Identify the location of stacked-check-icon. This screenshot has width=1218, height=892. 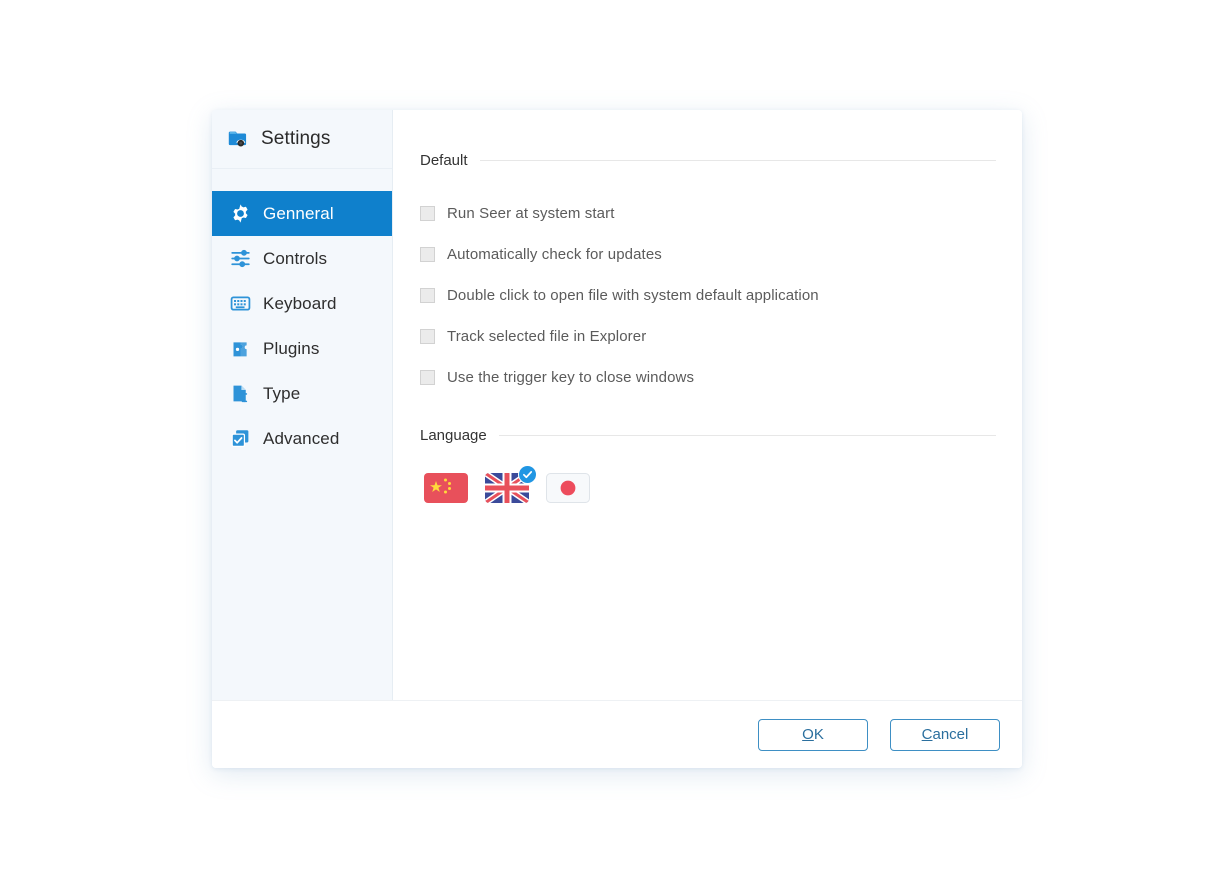
(240, 439).